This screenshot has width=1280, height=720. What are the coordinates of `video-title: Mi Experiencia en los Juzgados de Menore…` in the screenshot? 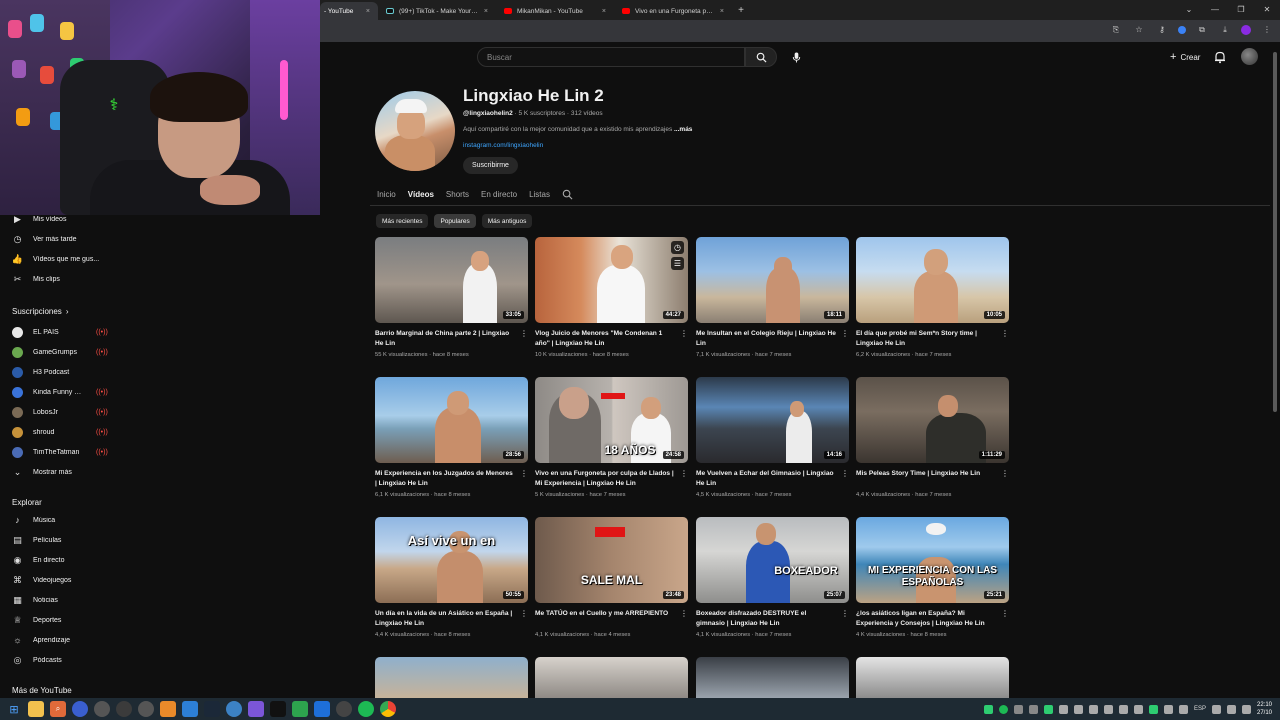 It's located at (445, 478).